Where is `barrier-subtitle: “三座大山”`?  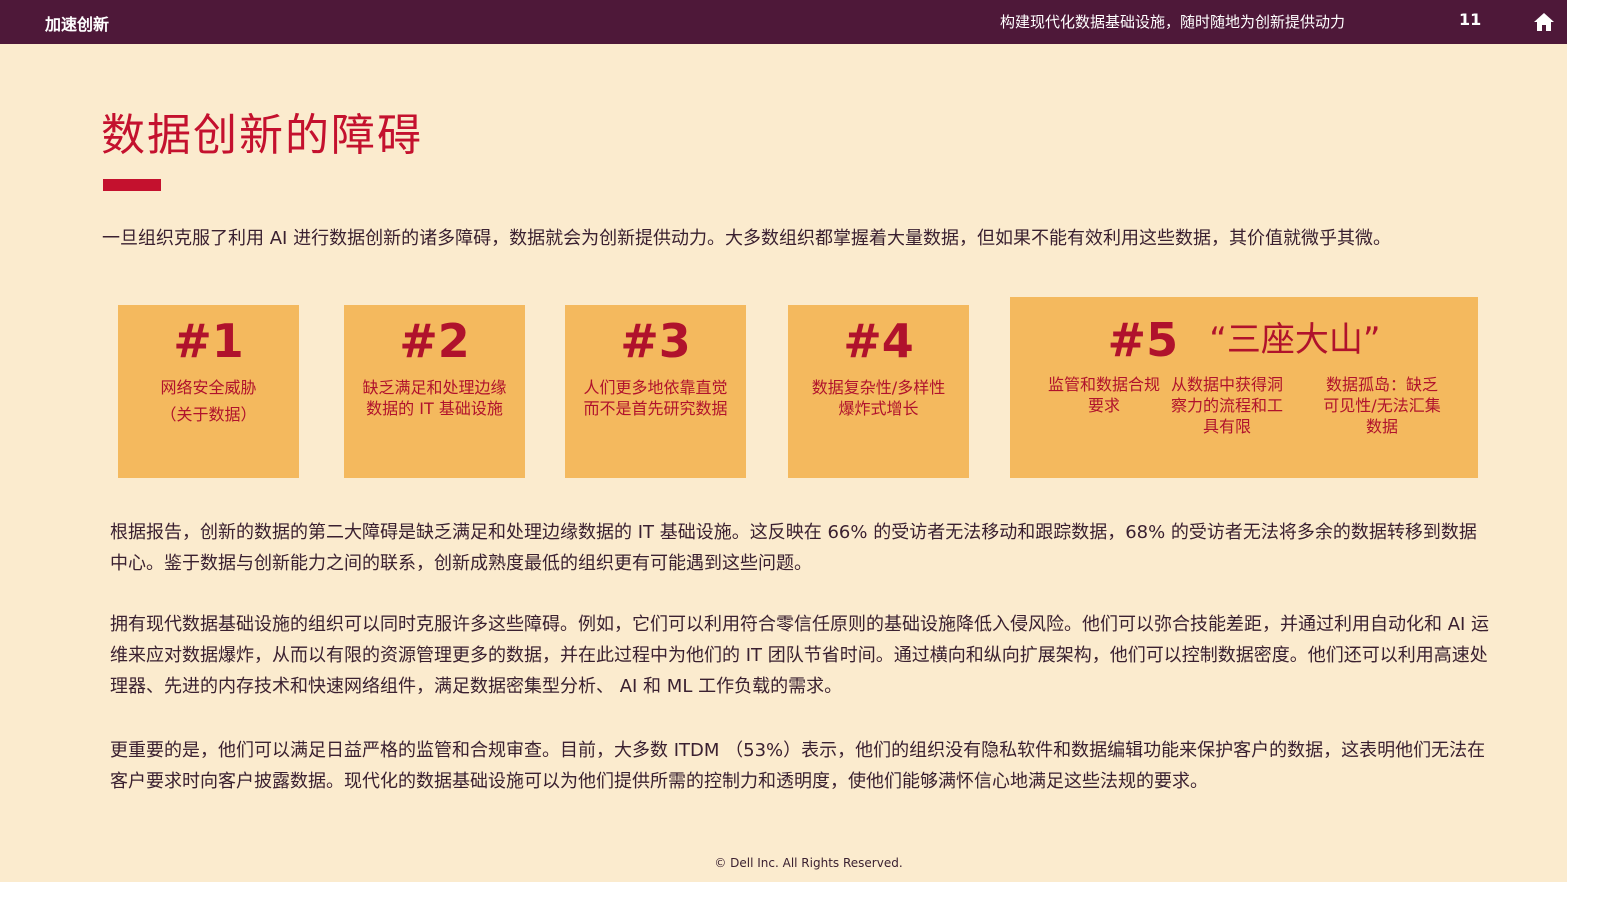
barrier-subtitle: “三座大山” is located at coordinates (1295, 339).